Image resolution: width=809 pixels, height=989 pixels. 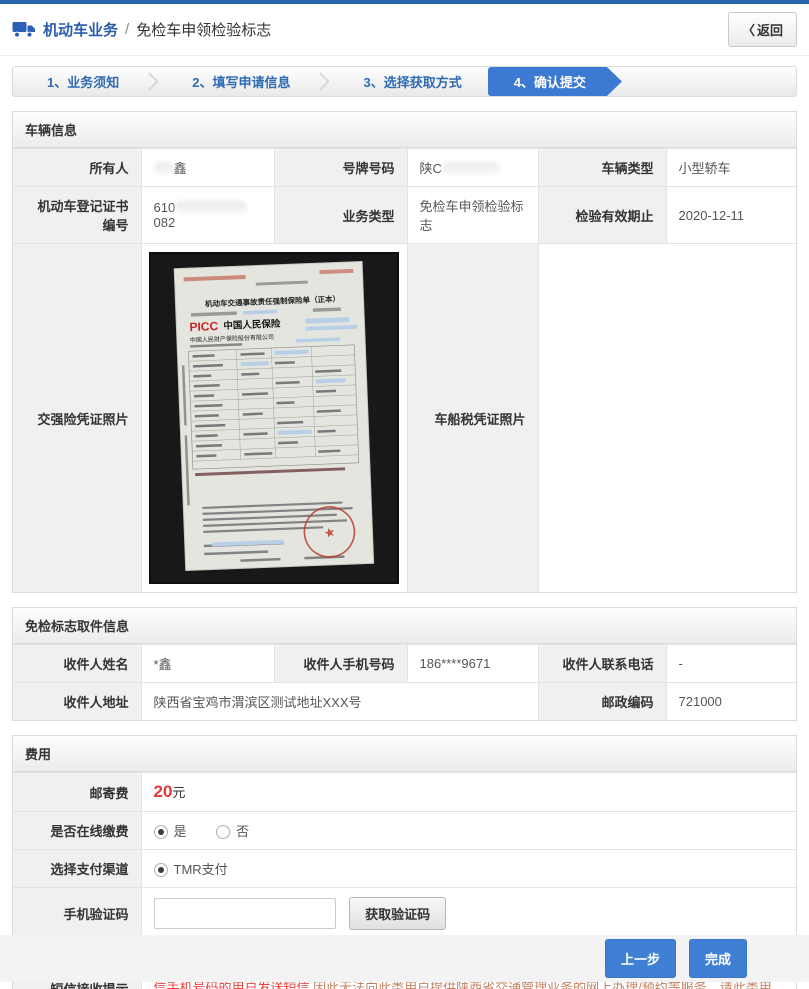 I want to click on table-row: 是否在线缴费 是 否, so click(x=404, y=830).